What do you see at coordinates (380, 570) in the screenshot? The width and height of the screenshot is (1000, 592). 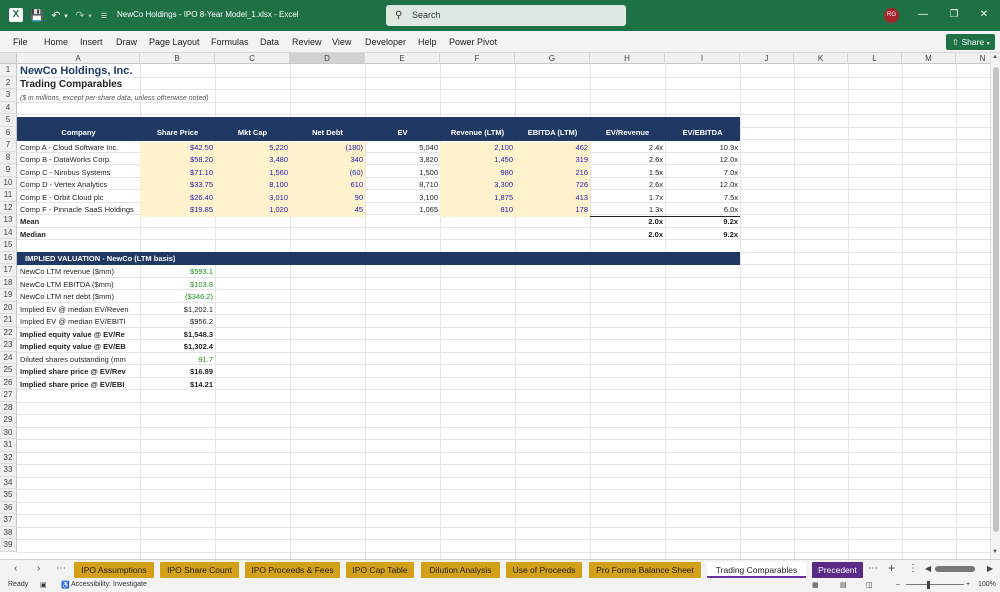 I see `tab-ipo-cap-table: IPO Cap Table` at bounding box center [380, 570].